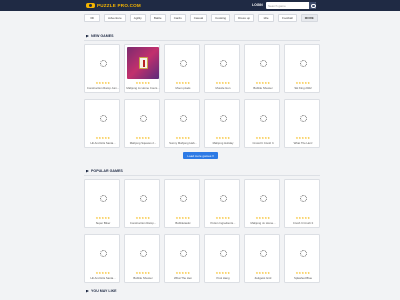 The width and height of the screenshot is (400, 300). I want to click on category-3d: 3D, so click(92, 18).